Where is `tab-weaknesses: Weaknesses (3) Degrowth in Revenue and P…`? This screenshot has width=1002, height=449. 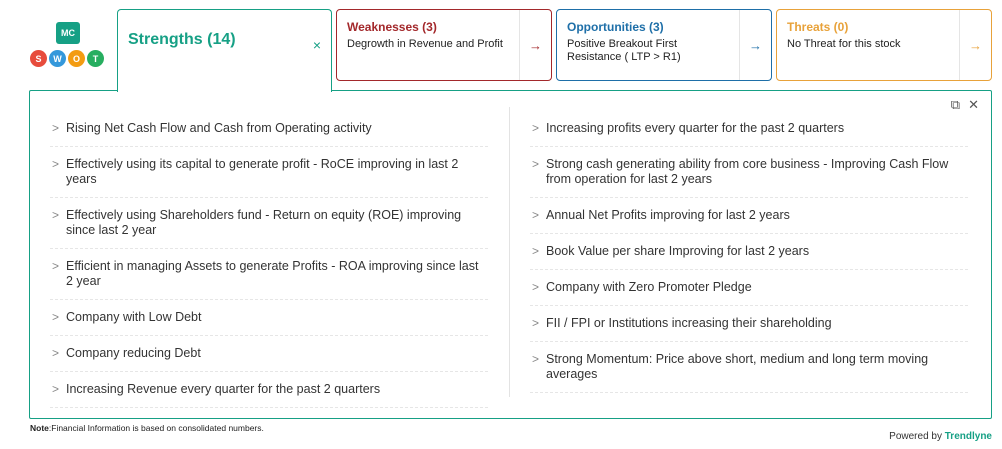 tab-weaknesses: Weaknesses (3) Degrowth in Revenue and P… is located at coordinates (444, 45).